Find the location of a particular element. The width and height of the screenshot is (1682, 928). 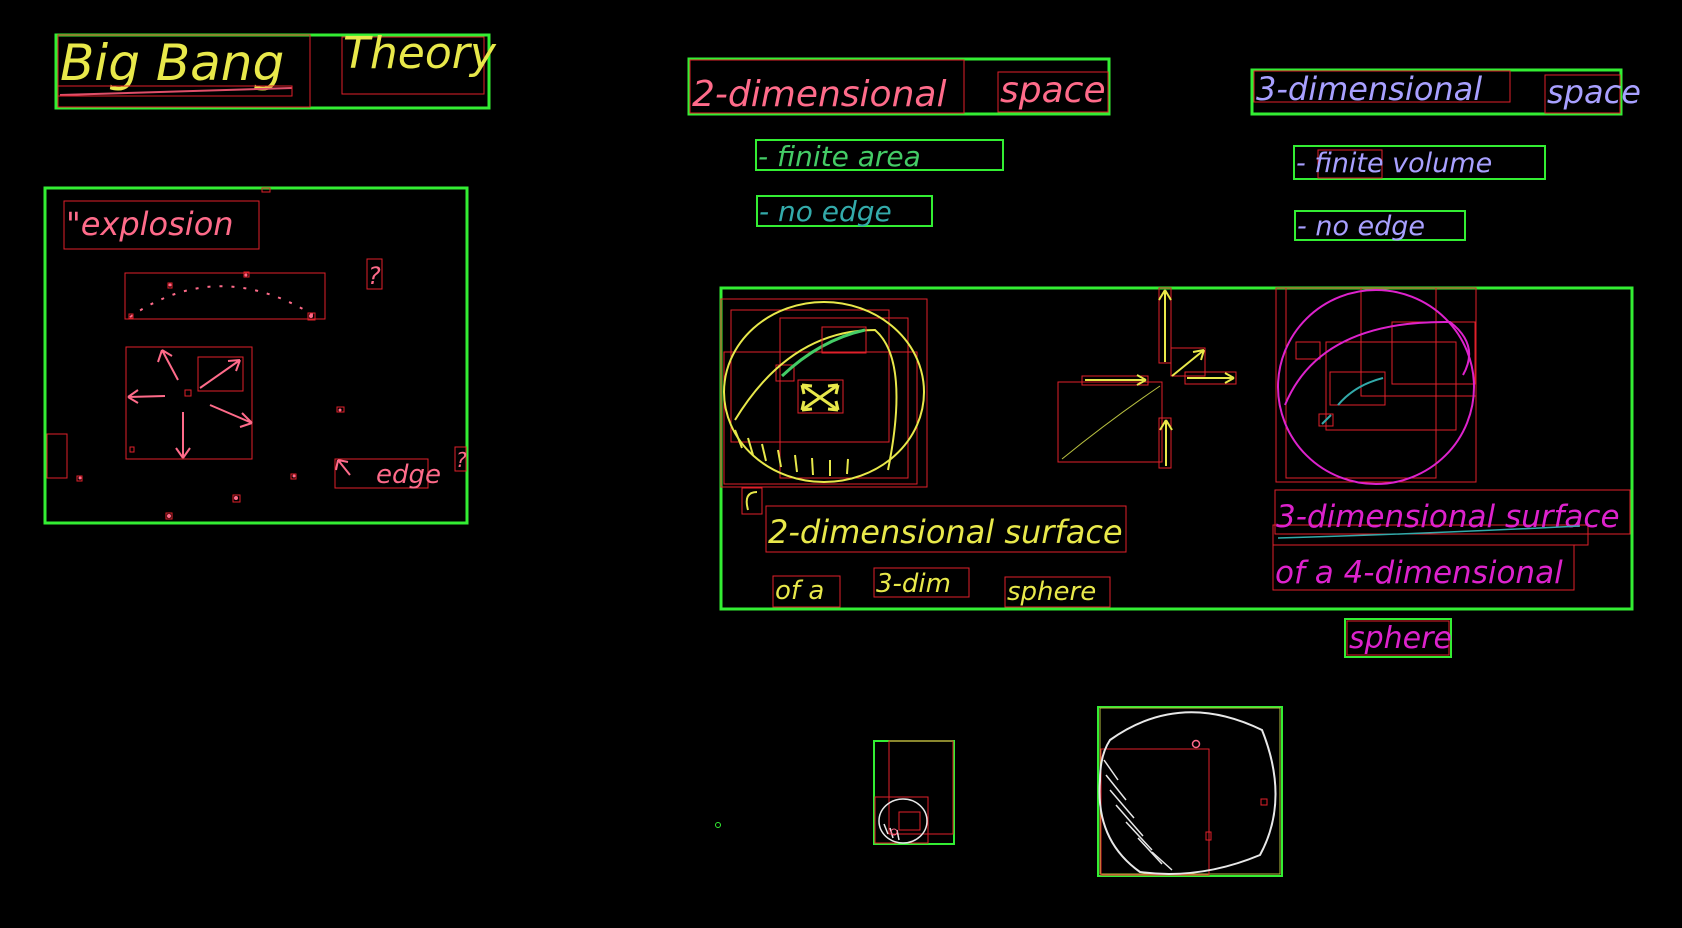

two-d-sphere-word: sphere is located at coordinates (1051, 592).